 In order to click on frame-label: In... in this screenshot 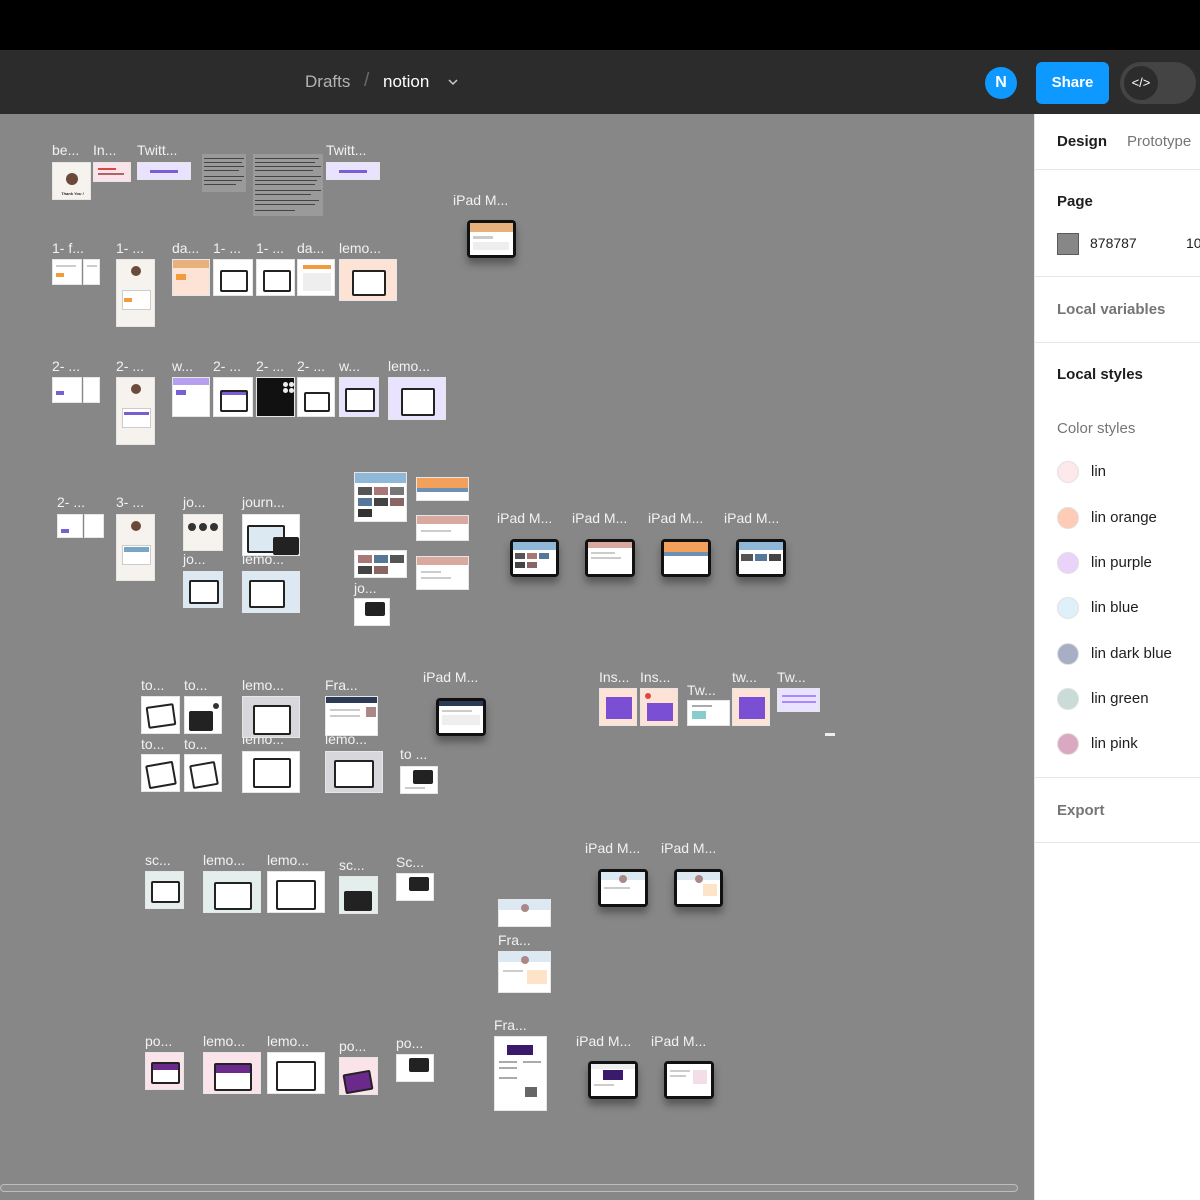, I will do `click(104, 150)`.